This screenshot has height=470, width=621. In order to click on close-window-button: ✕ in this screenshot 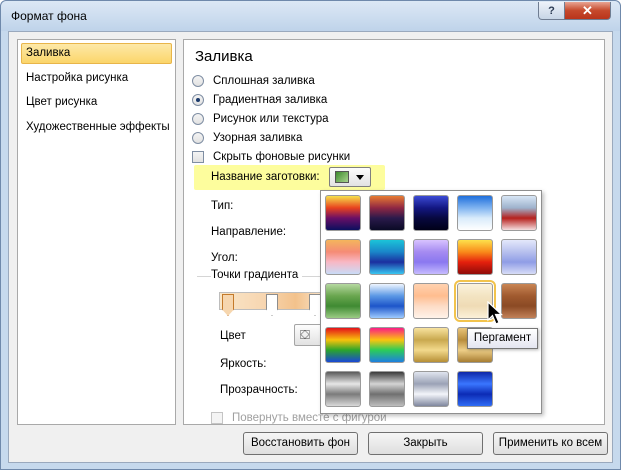, I will do `click(587, 11)`.